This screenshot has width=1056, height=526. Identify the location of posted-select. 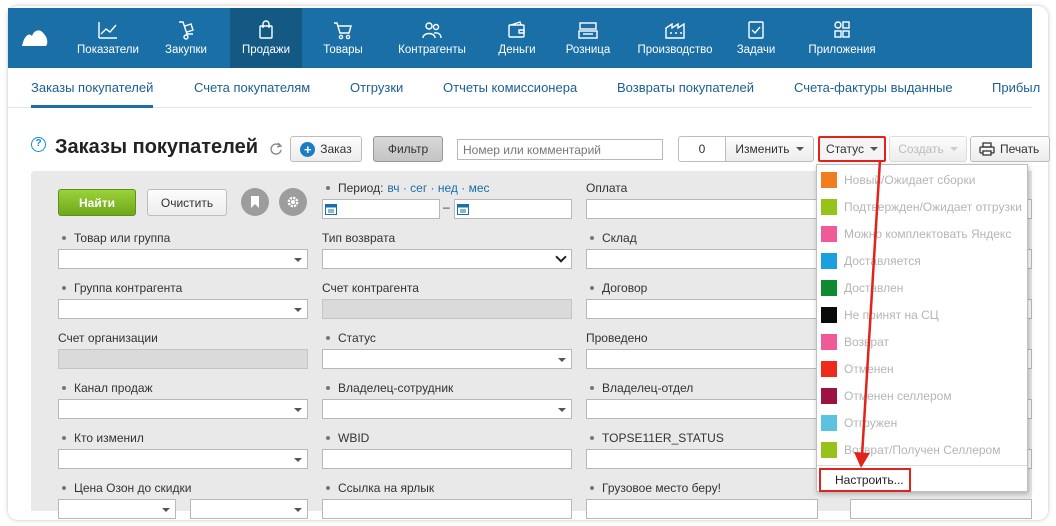
(702, 359).